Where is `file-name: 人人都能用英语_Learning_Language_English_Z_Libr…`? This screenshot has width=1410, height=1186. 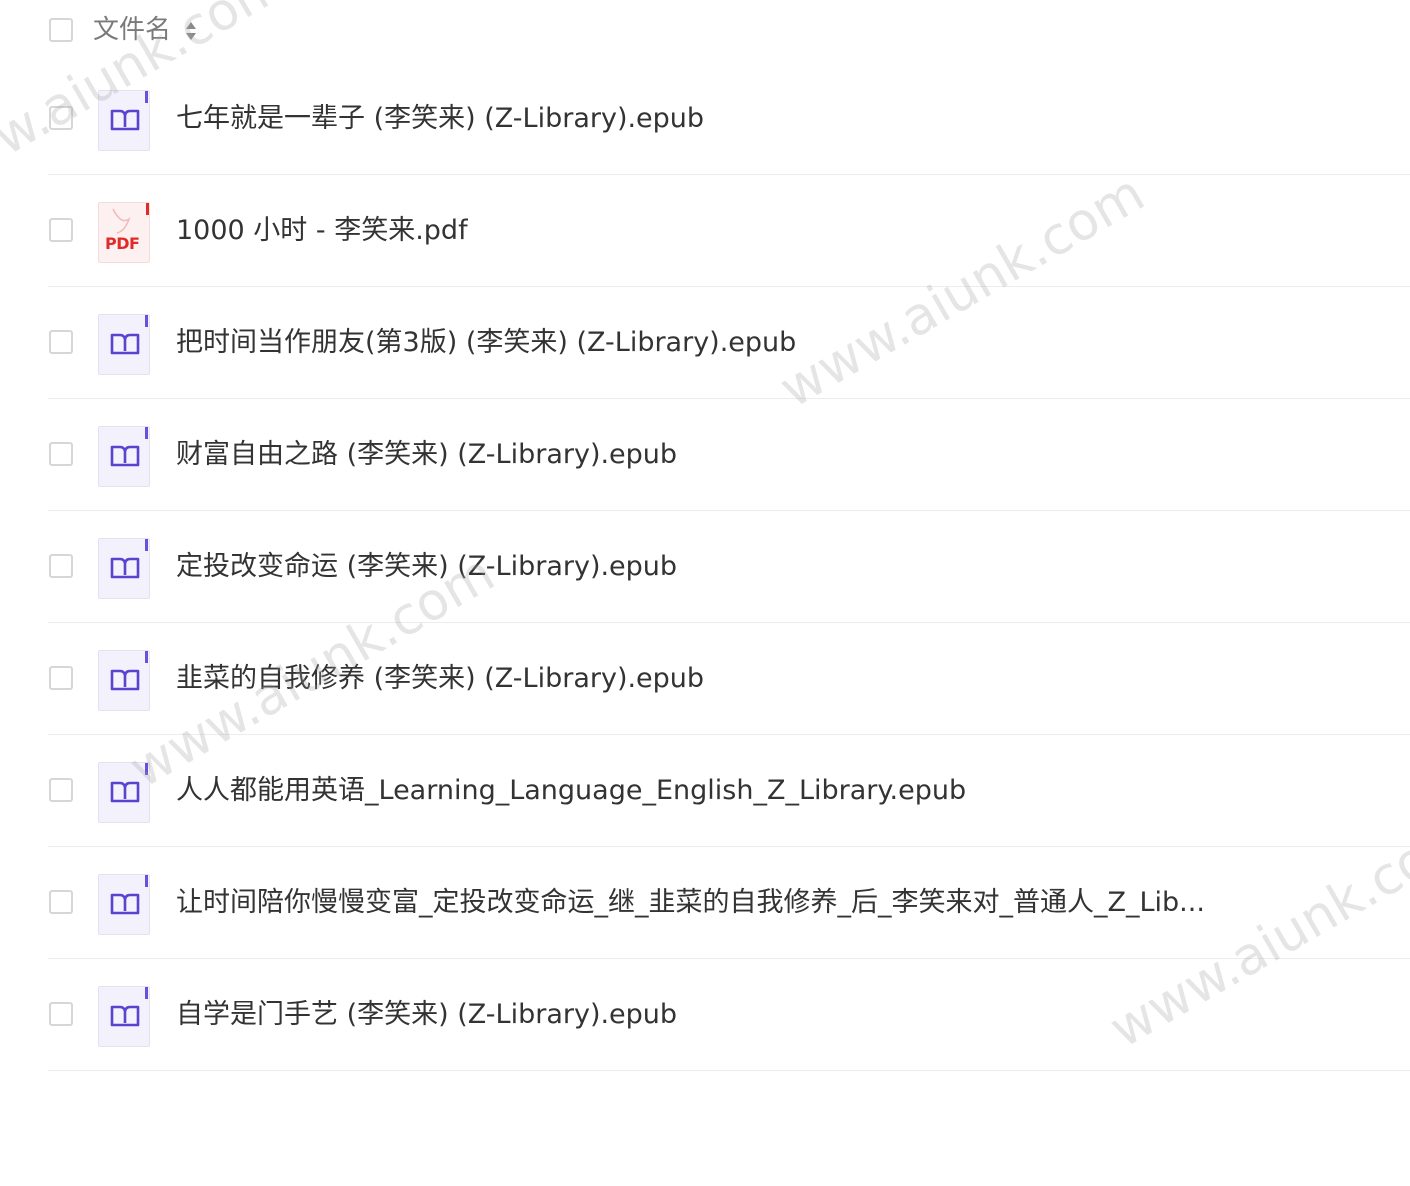 file-name: 人人都能用英语_Learning_Language_English_Z_Libr… is located at coordinates (571, 791).